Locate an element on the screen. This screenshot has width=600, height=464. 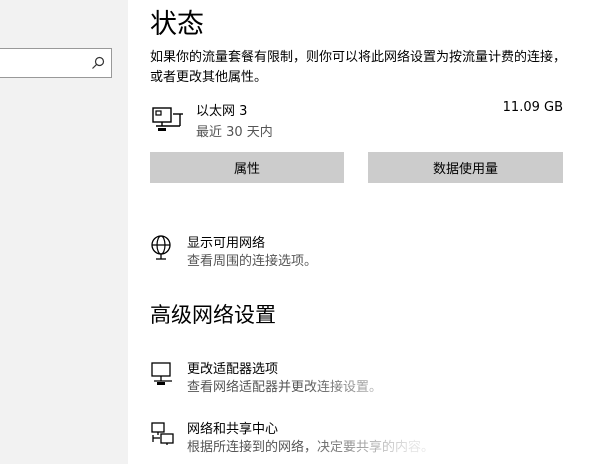
data-usage-button: 数据使用量 is located at coordinates (465, 167).